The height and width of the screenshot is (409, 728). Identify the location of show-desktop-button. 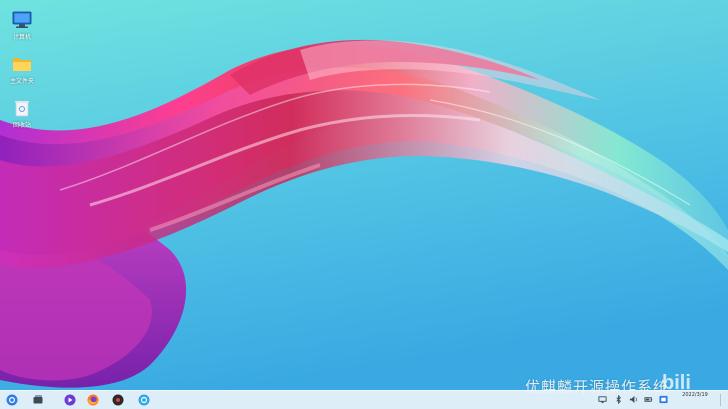
(723, 400).